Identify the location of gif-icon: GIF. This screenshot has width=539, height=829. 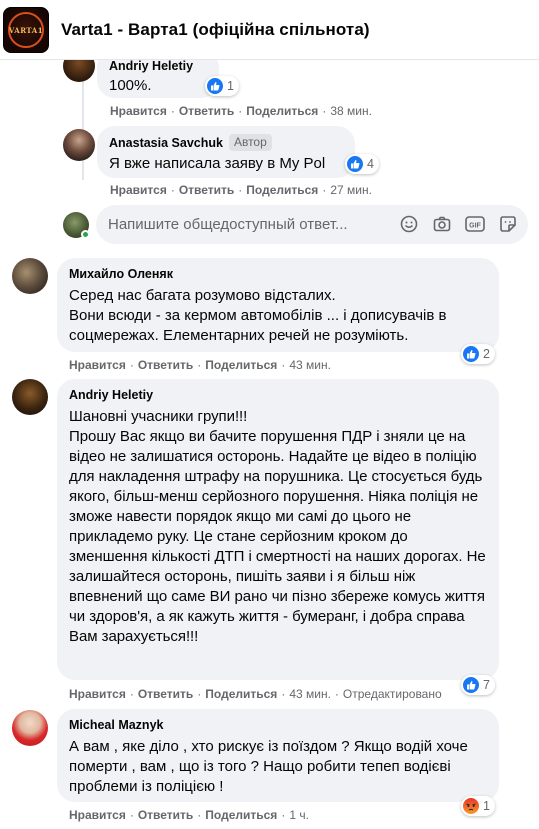
(475, 224).